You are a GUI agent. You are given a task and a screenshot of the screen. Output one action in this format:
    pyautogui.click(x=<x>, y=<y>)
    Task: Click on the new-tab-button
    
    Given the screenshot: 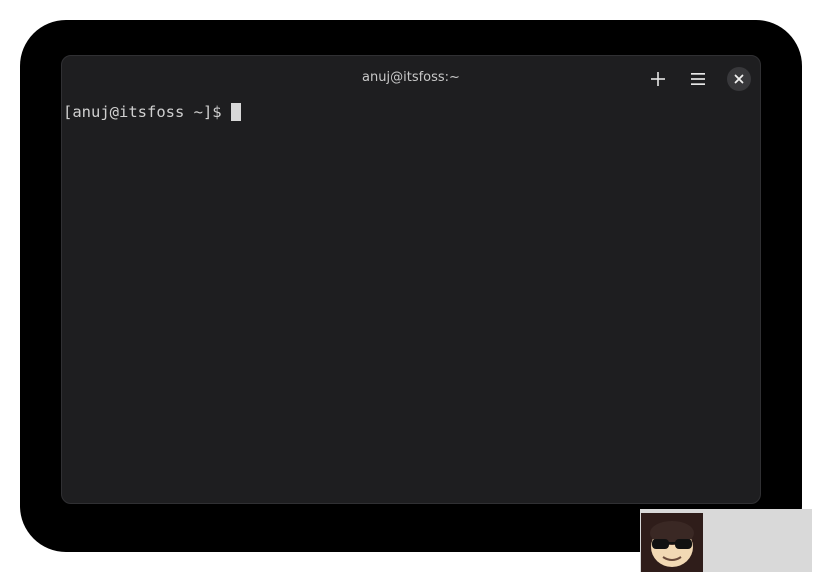 What is the action you would take?
    pyautogui.click(x=658, y=79)
    